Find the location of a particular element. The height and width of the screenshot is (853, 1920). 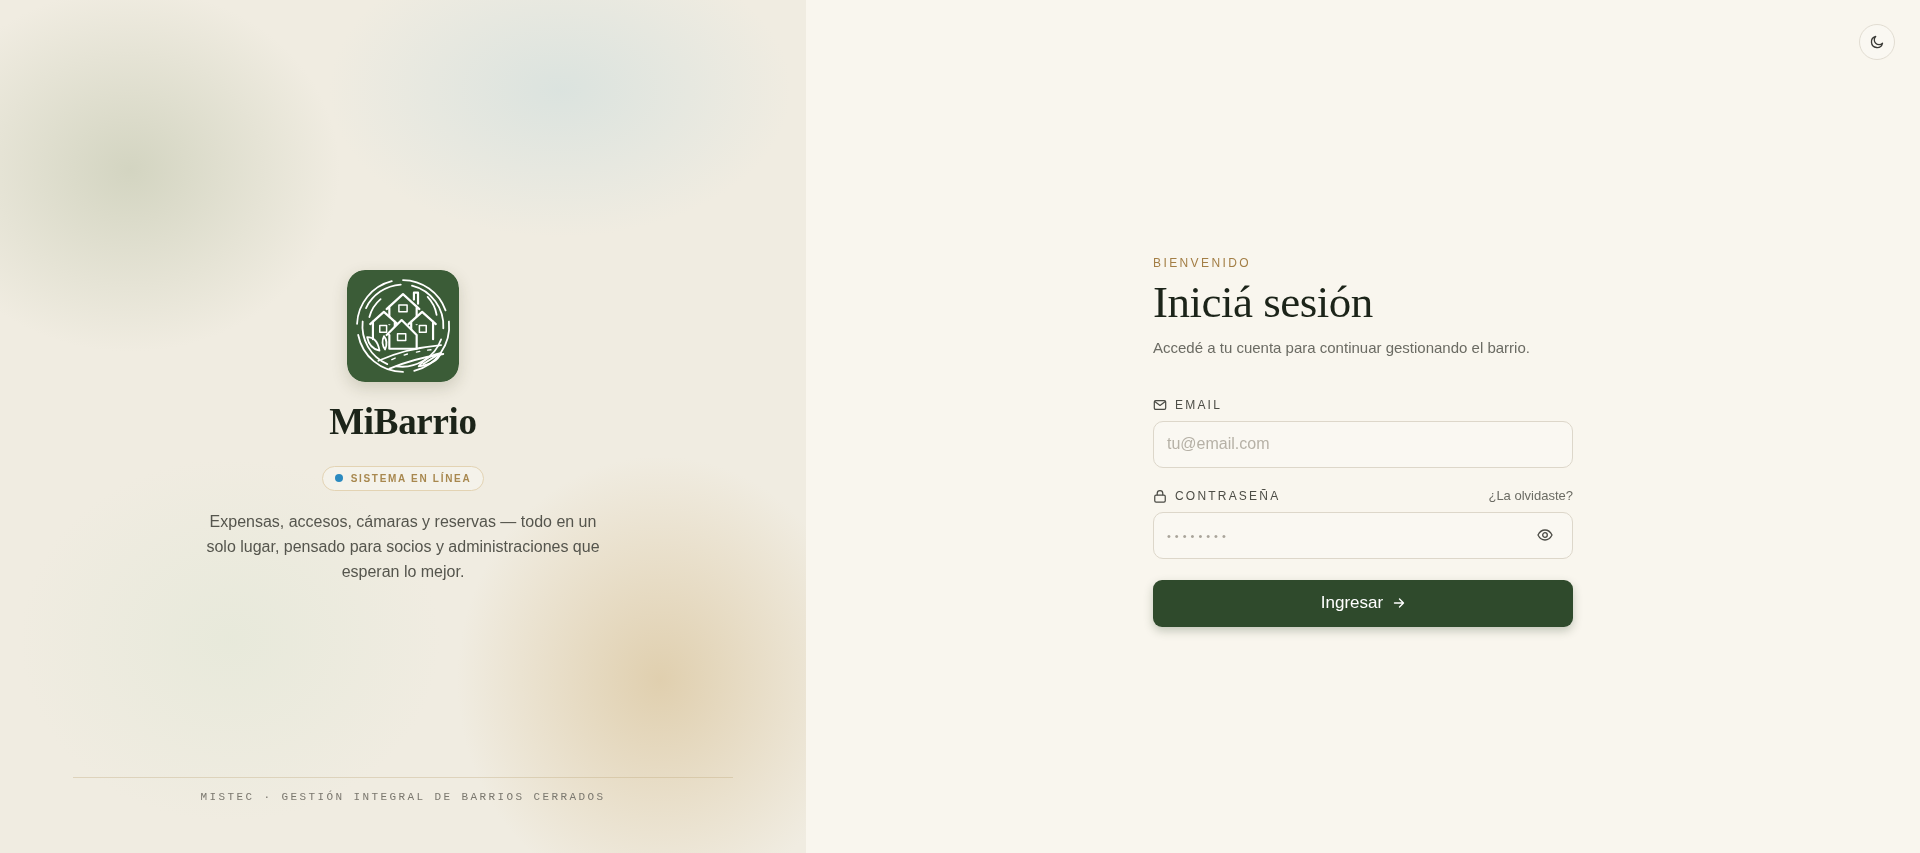

password-field: •••••••• is located at coordinates (1363, 535).